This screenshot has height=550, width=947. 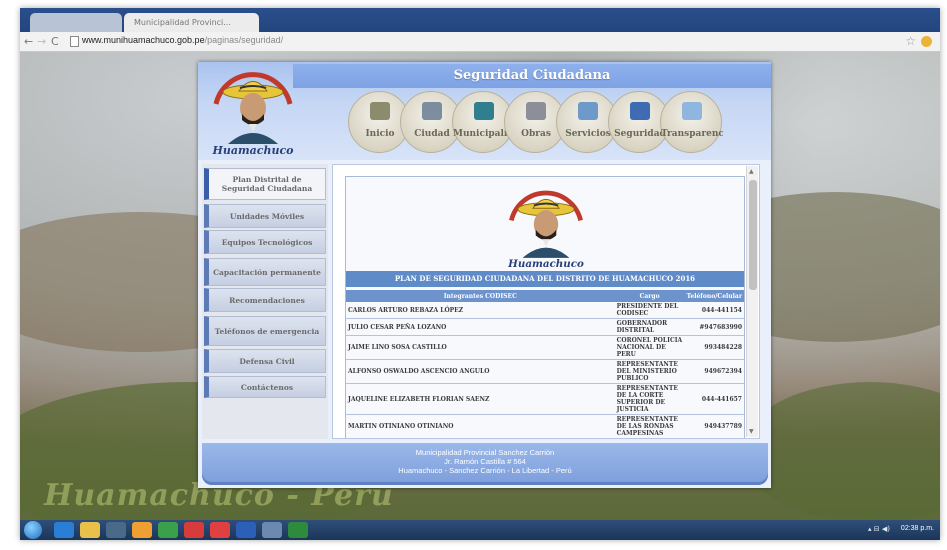 I want to click on back-icon: ←, so click(x=28, y=41).